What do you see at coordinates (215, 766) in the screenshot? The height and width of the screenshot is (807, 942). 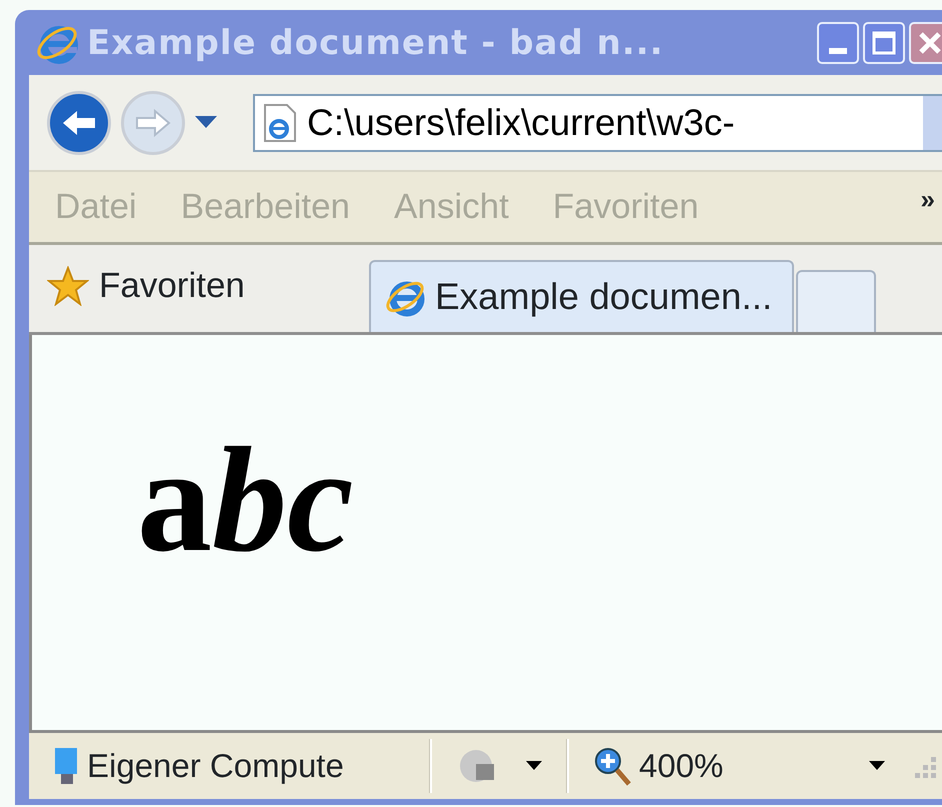 I see `security-zone-text: Eigener Compute` at bounding box center [215, 766].